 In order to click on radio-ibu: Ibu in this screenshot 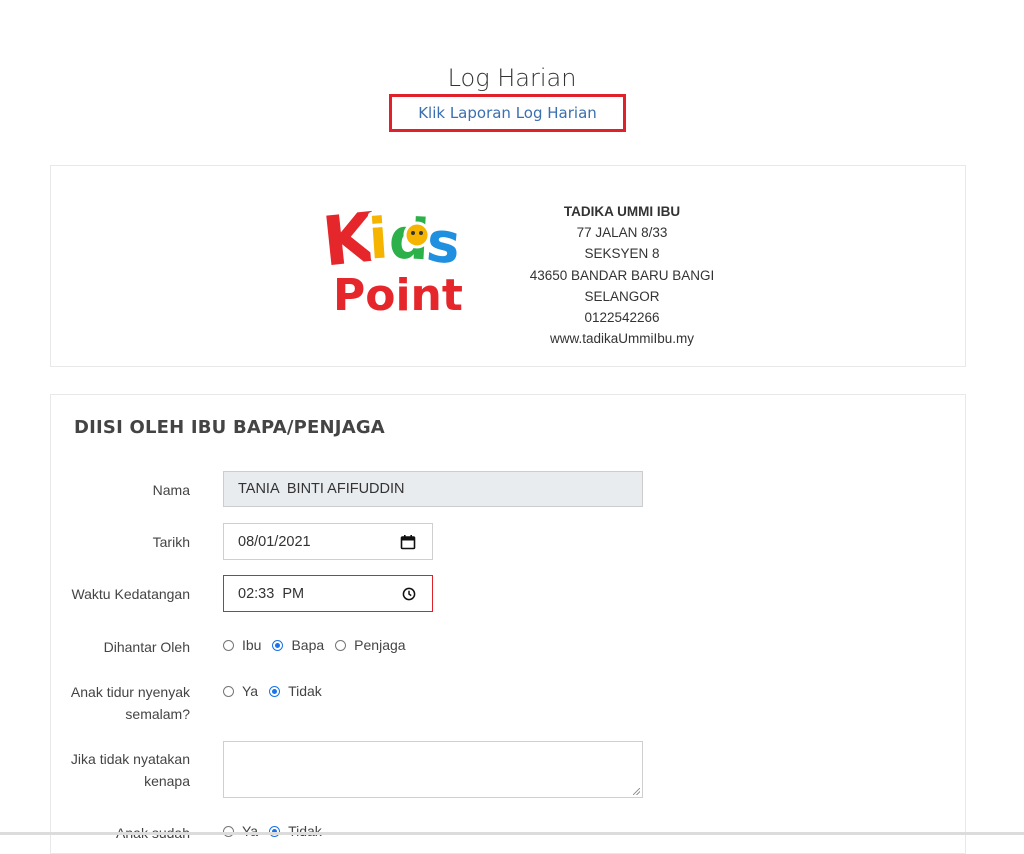, I will do `click(242, 645)`.